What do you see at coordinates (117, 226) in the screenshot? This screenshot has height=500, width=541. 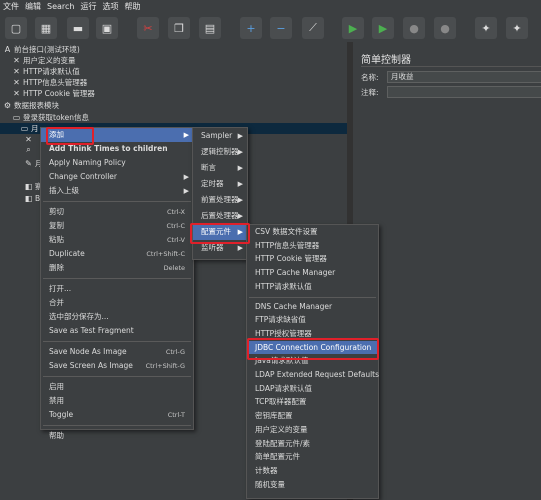 I see `menu-item-item: 复制 Ctrl-C` at bounding box center [117, 226].